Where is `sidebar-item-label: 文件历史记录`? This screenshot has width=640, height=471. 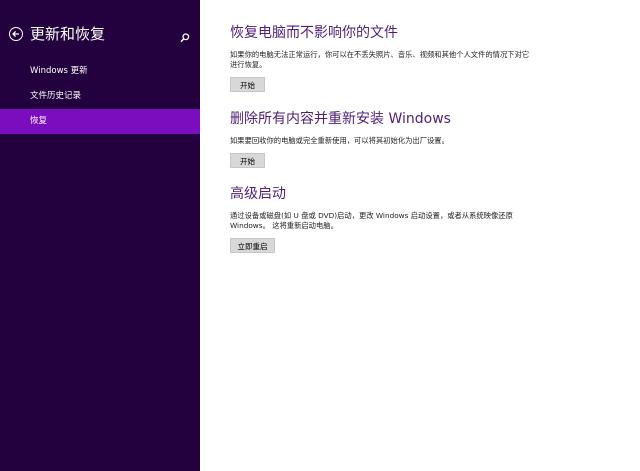
sidebar-item-label: 文件历史记录 is located at coordinates (56, 96).